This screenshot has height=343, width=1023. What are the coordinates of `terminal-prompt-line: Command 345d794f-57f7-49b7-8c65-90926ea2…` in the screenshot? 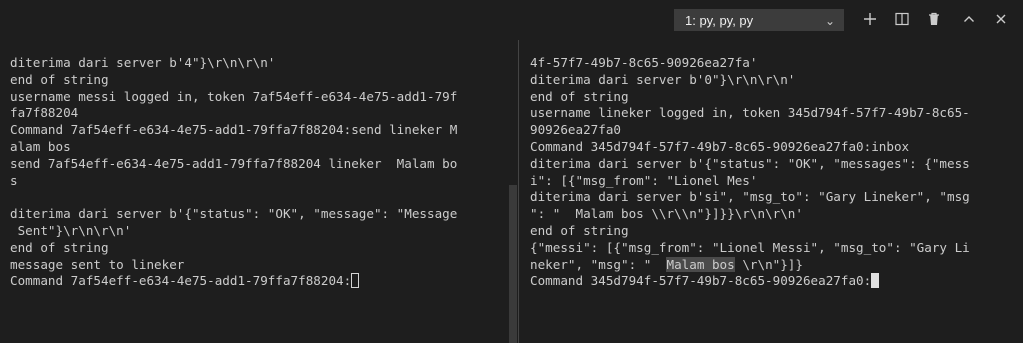 It's located at (774, 281).